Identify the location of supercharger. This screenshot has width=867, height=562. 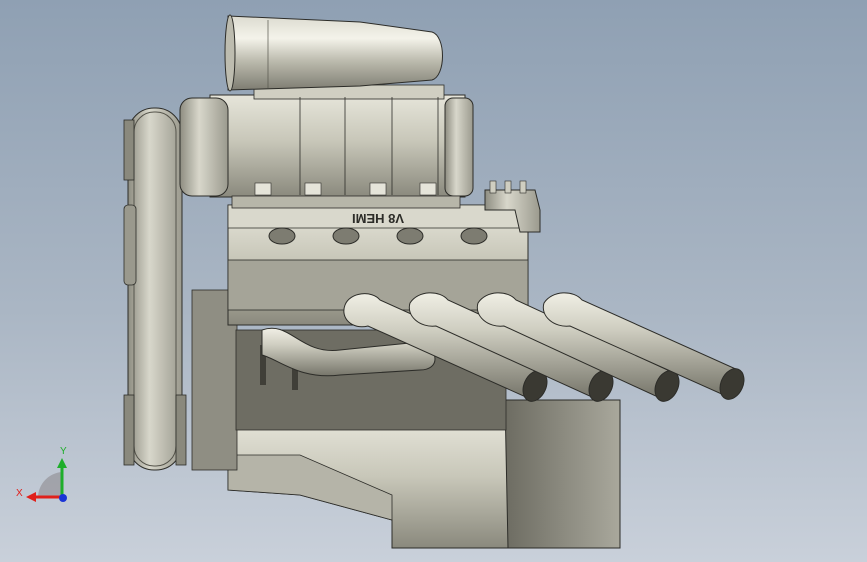
(326, 146).